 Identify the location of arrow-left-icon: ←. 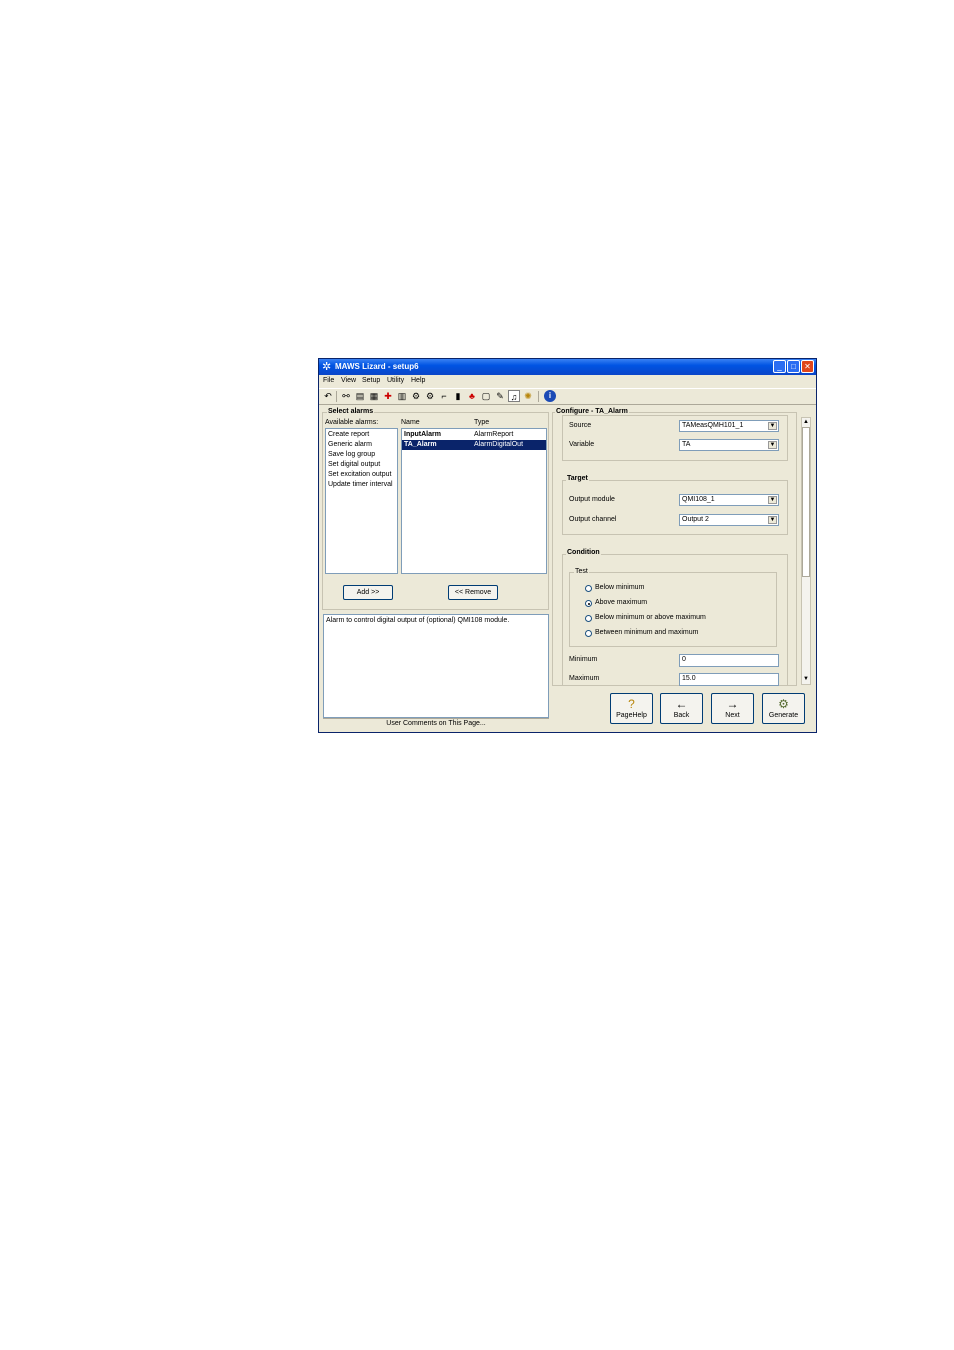
(681, 704).